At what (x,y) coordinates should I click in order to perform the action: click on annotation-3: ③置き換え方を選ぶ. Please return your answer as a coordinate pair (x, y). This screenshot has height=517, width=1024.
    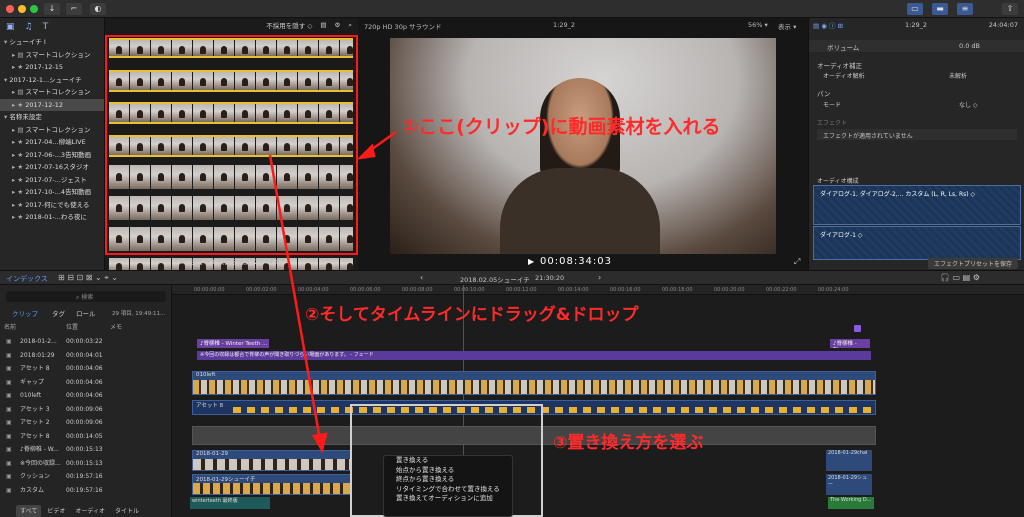
    Looking at the image, I should click on (628, 443).